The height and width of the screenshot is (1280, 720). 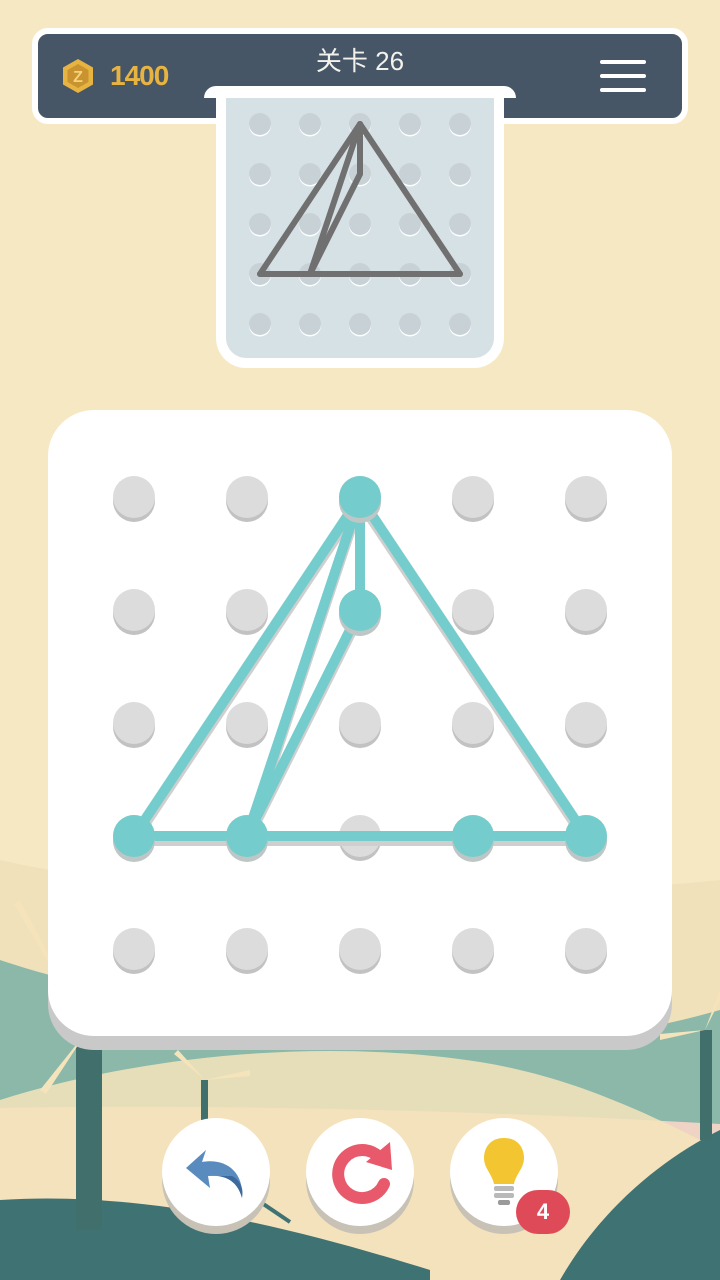 I want to click on restart-icon, so click(x=362, y=1173).